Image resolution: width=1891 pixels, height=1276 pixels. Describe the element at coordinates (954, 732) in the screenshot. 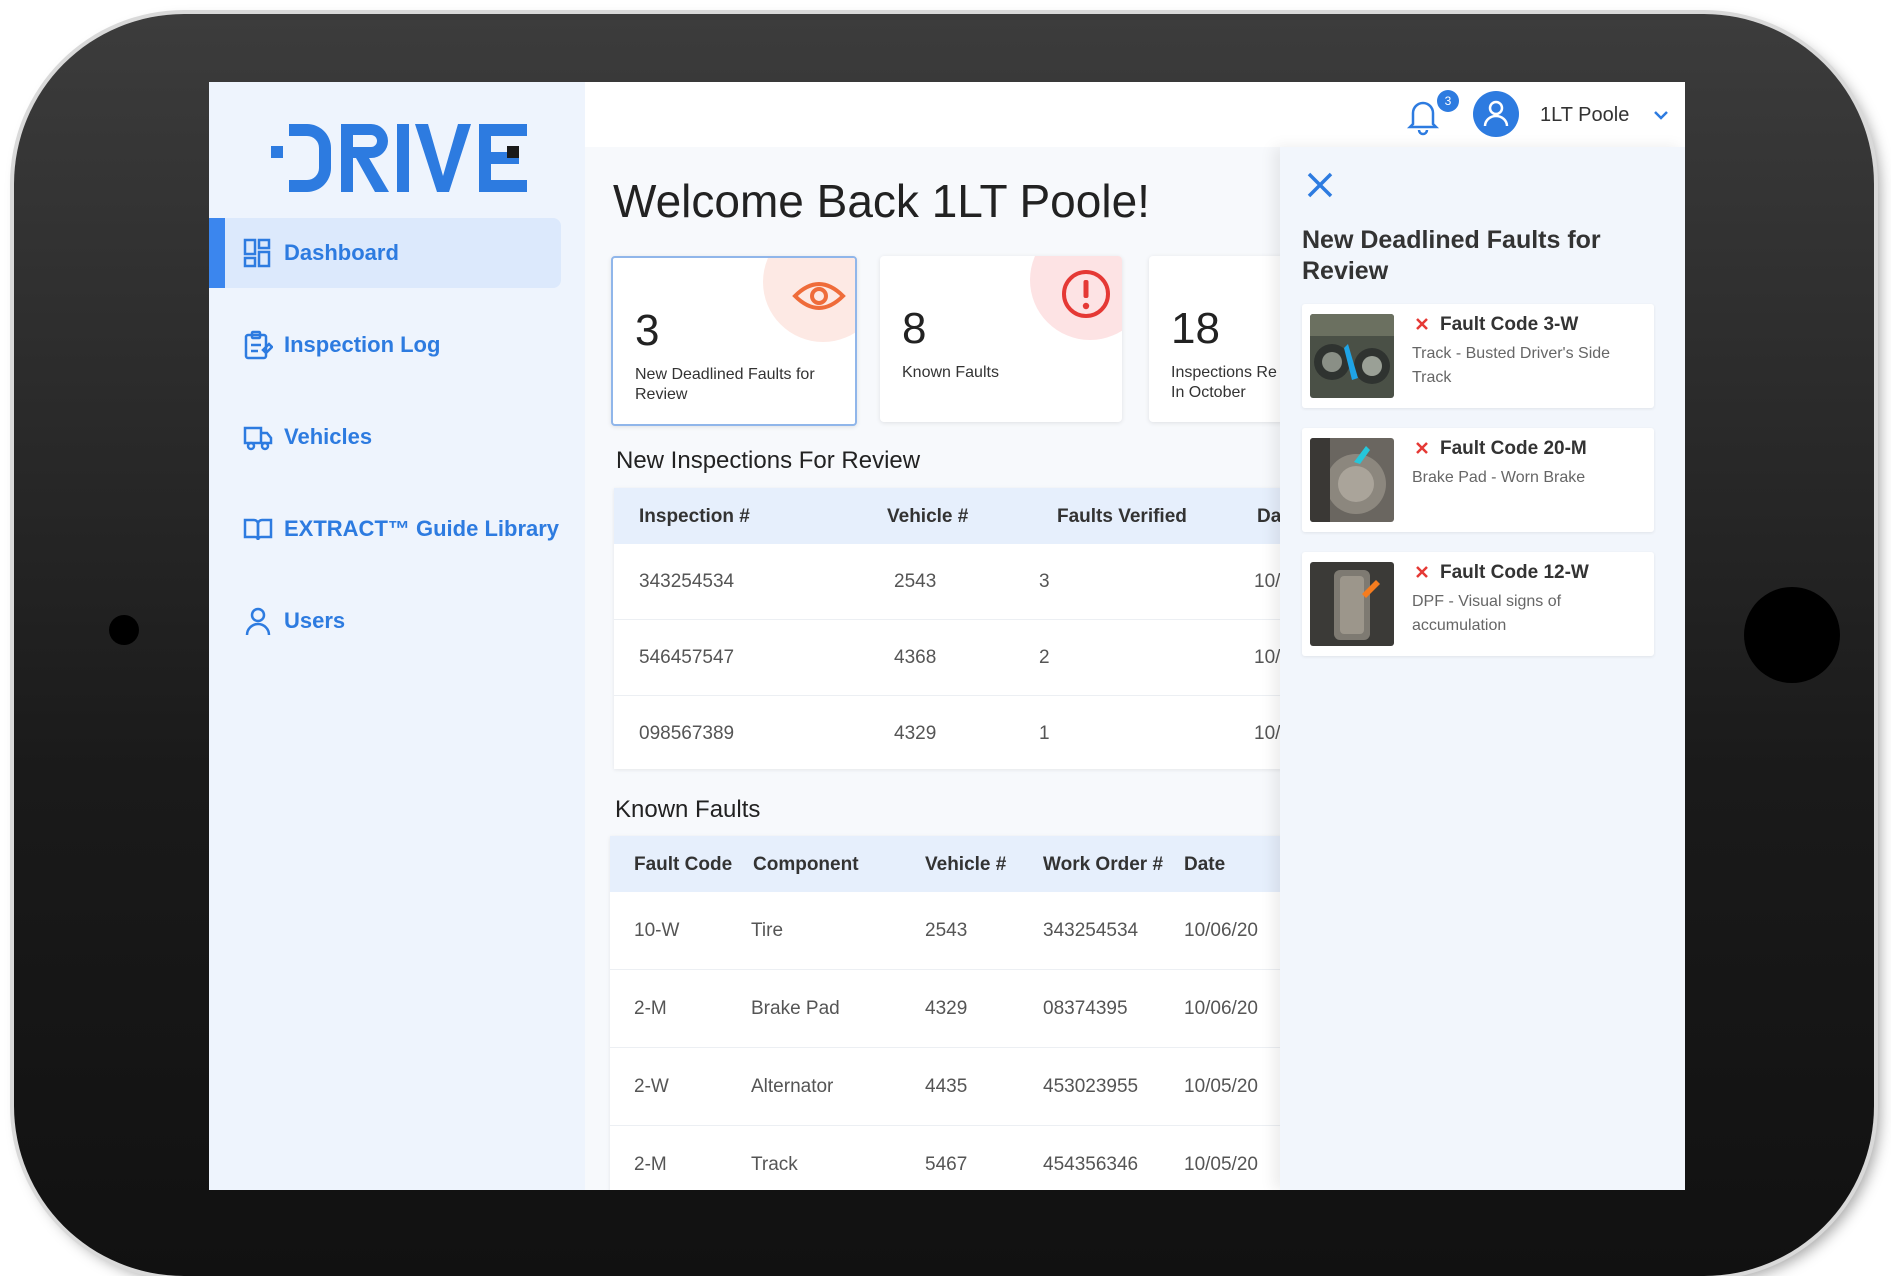

I see `table-row: 098567389 4329 1 10/` at that location.